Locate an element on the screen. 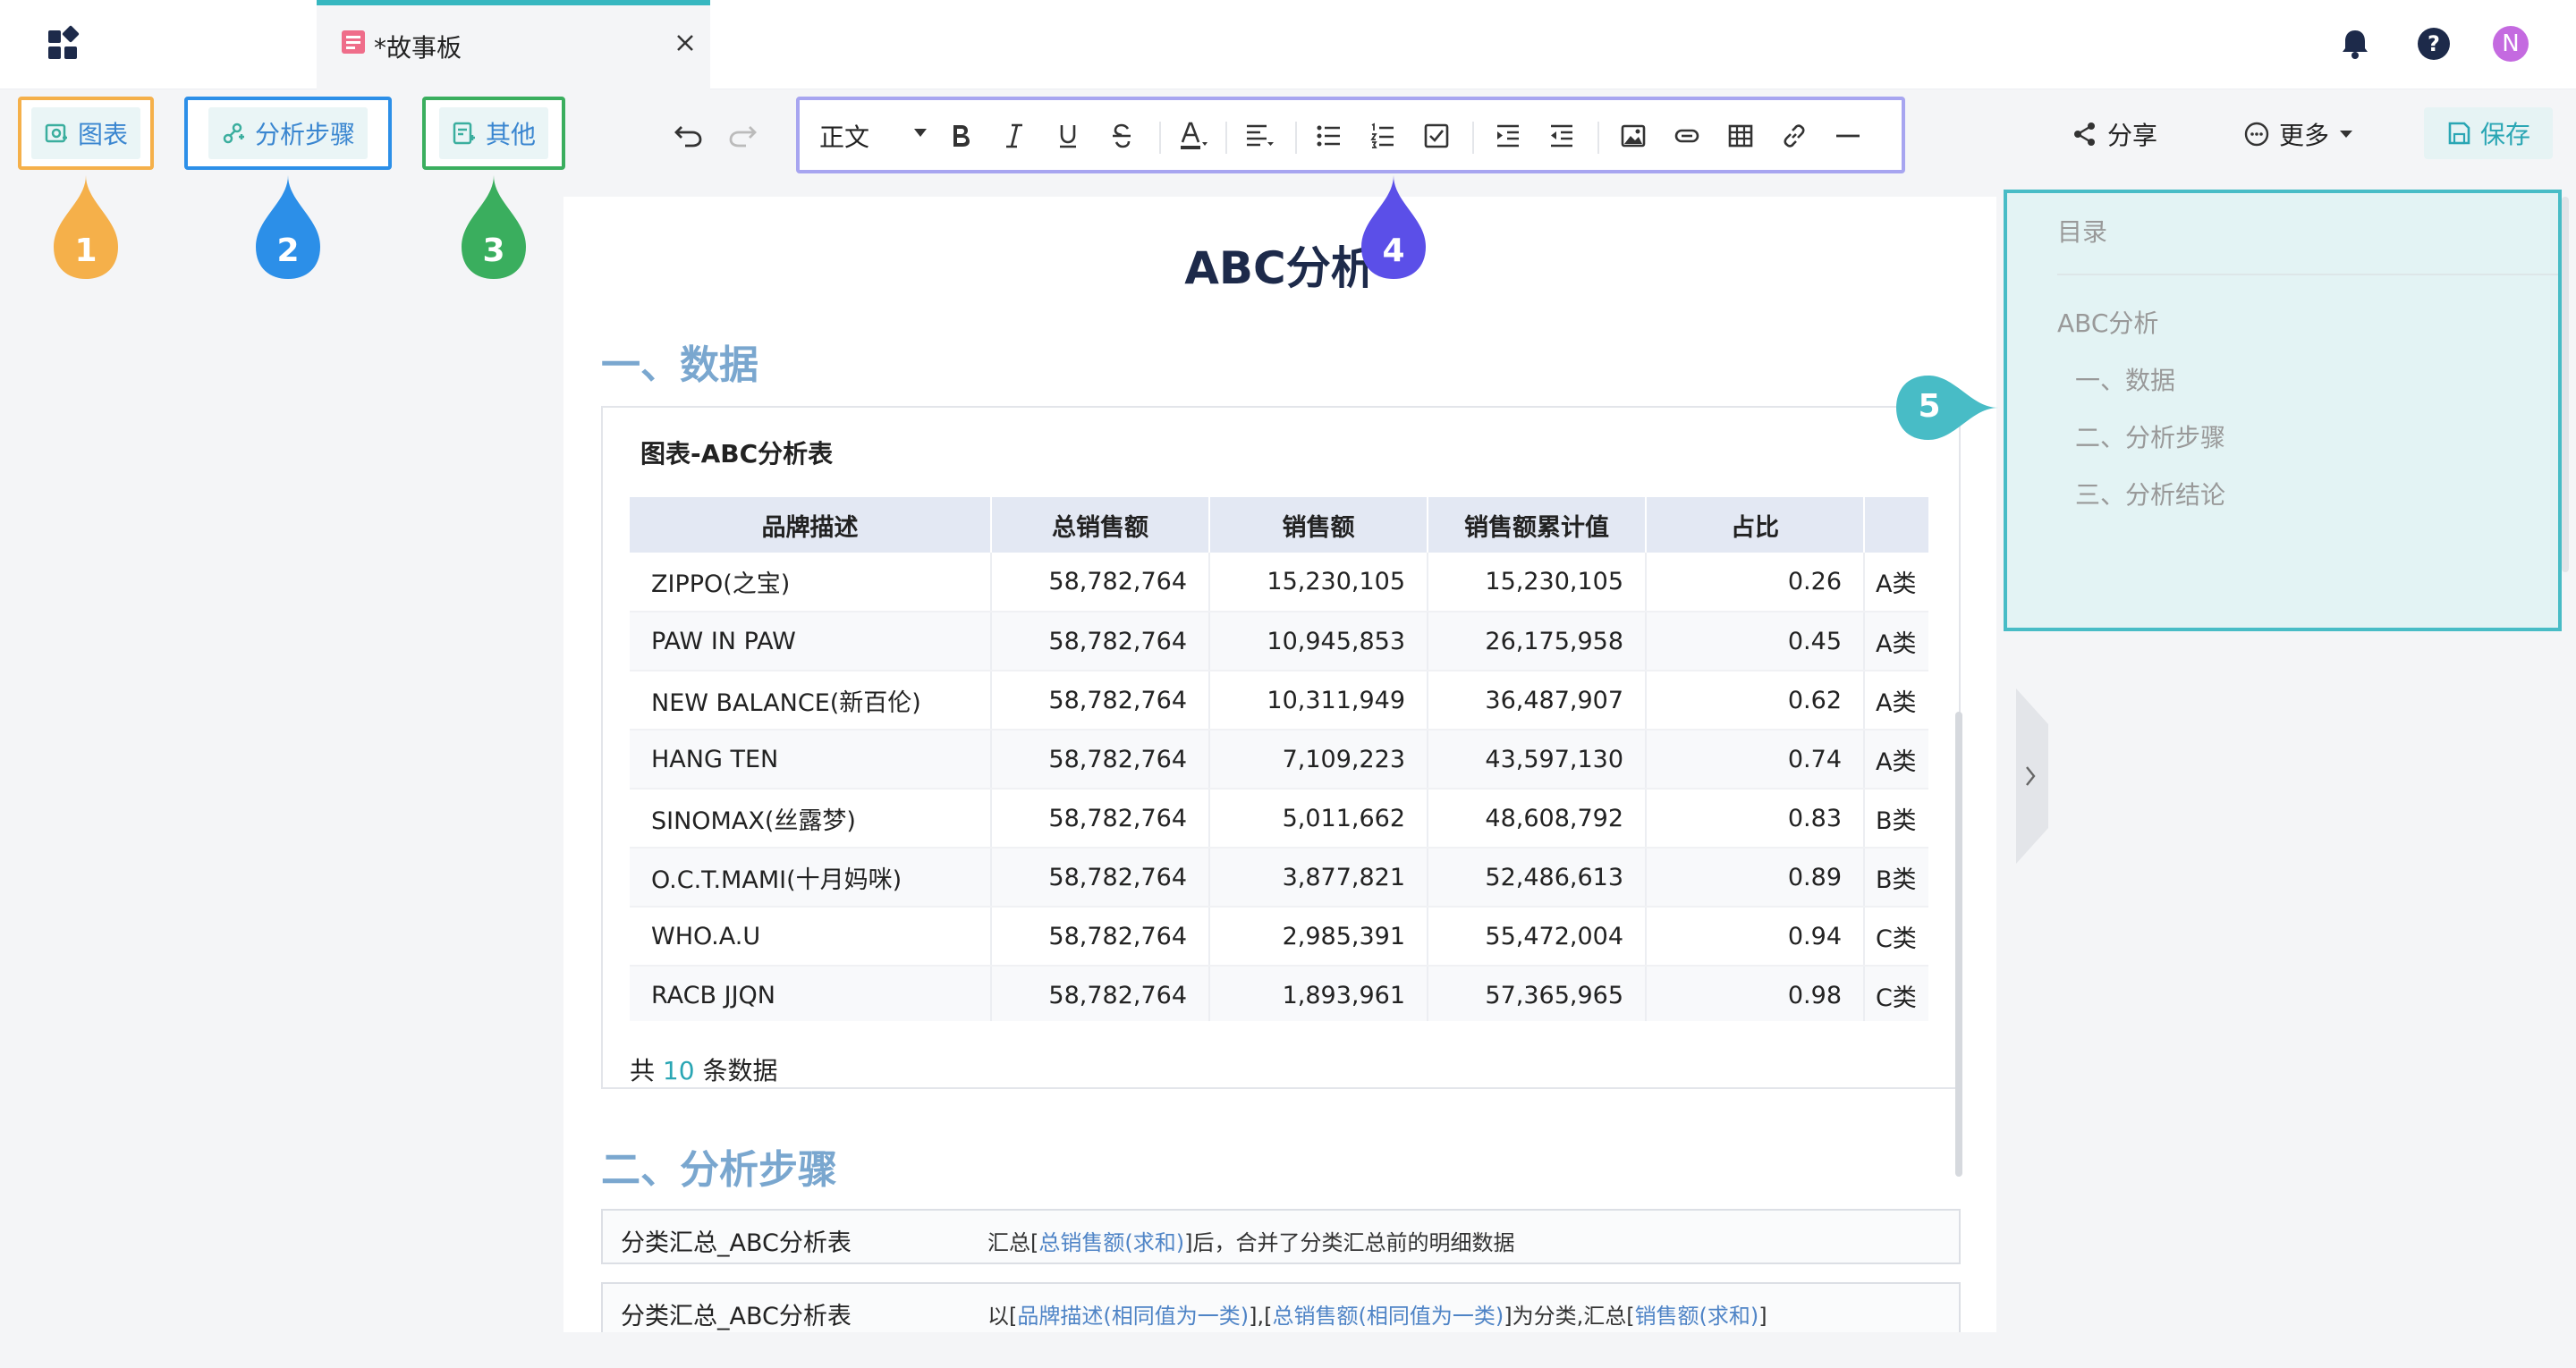 This screenshot has width=2576, height=1368. more-button: 更多 is located at coordinates (2298, 134).